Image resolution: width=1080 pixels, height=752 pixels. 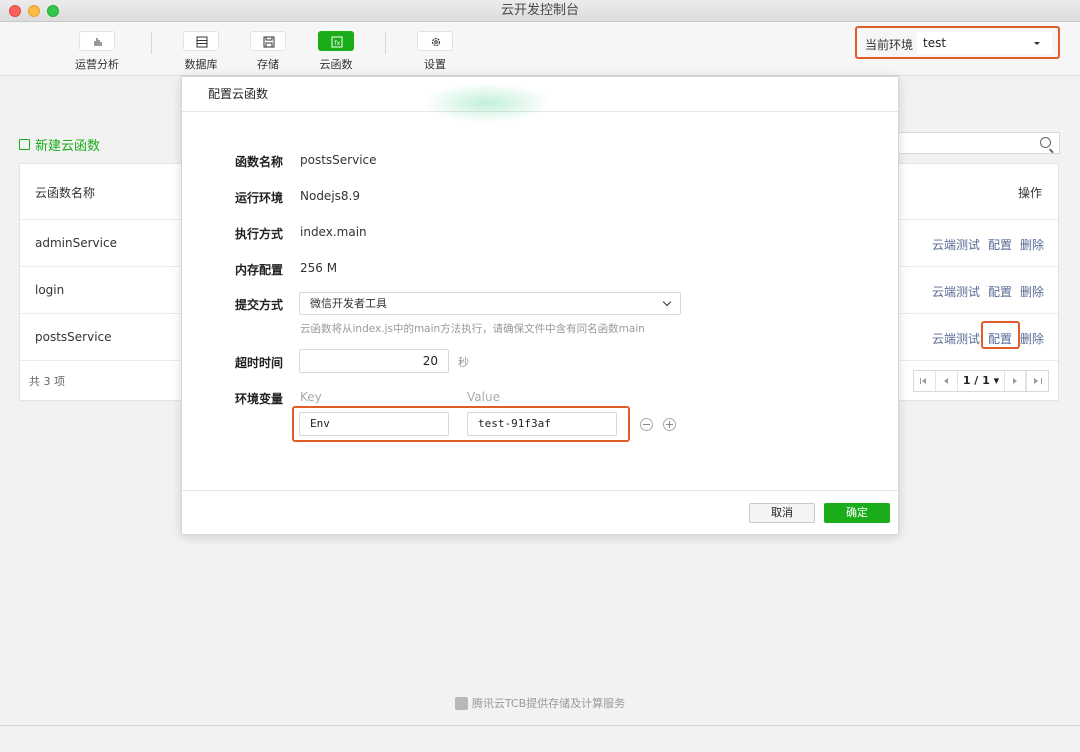 What do you see at coordinates (1037, 43) in the screenshot?
I see `caret-down-icon` at bounding box center [1037, 43].